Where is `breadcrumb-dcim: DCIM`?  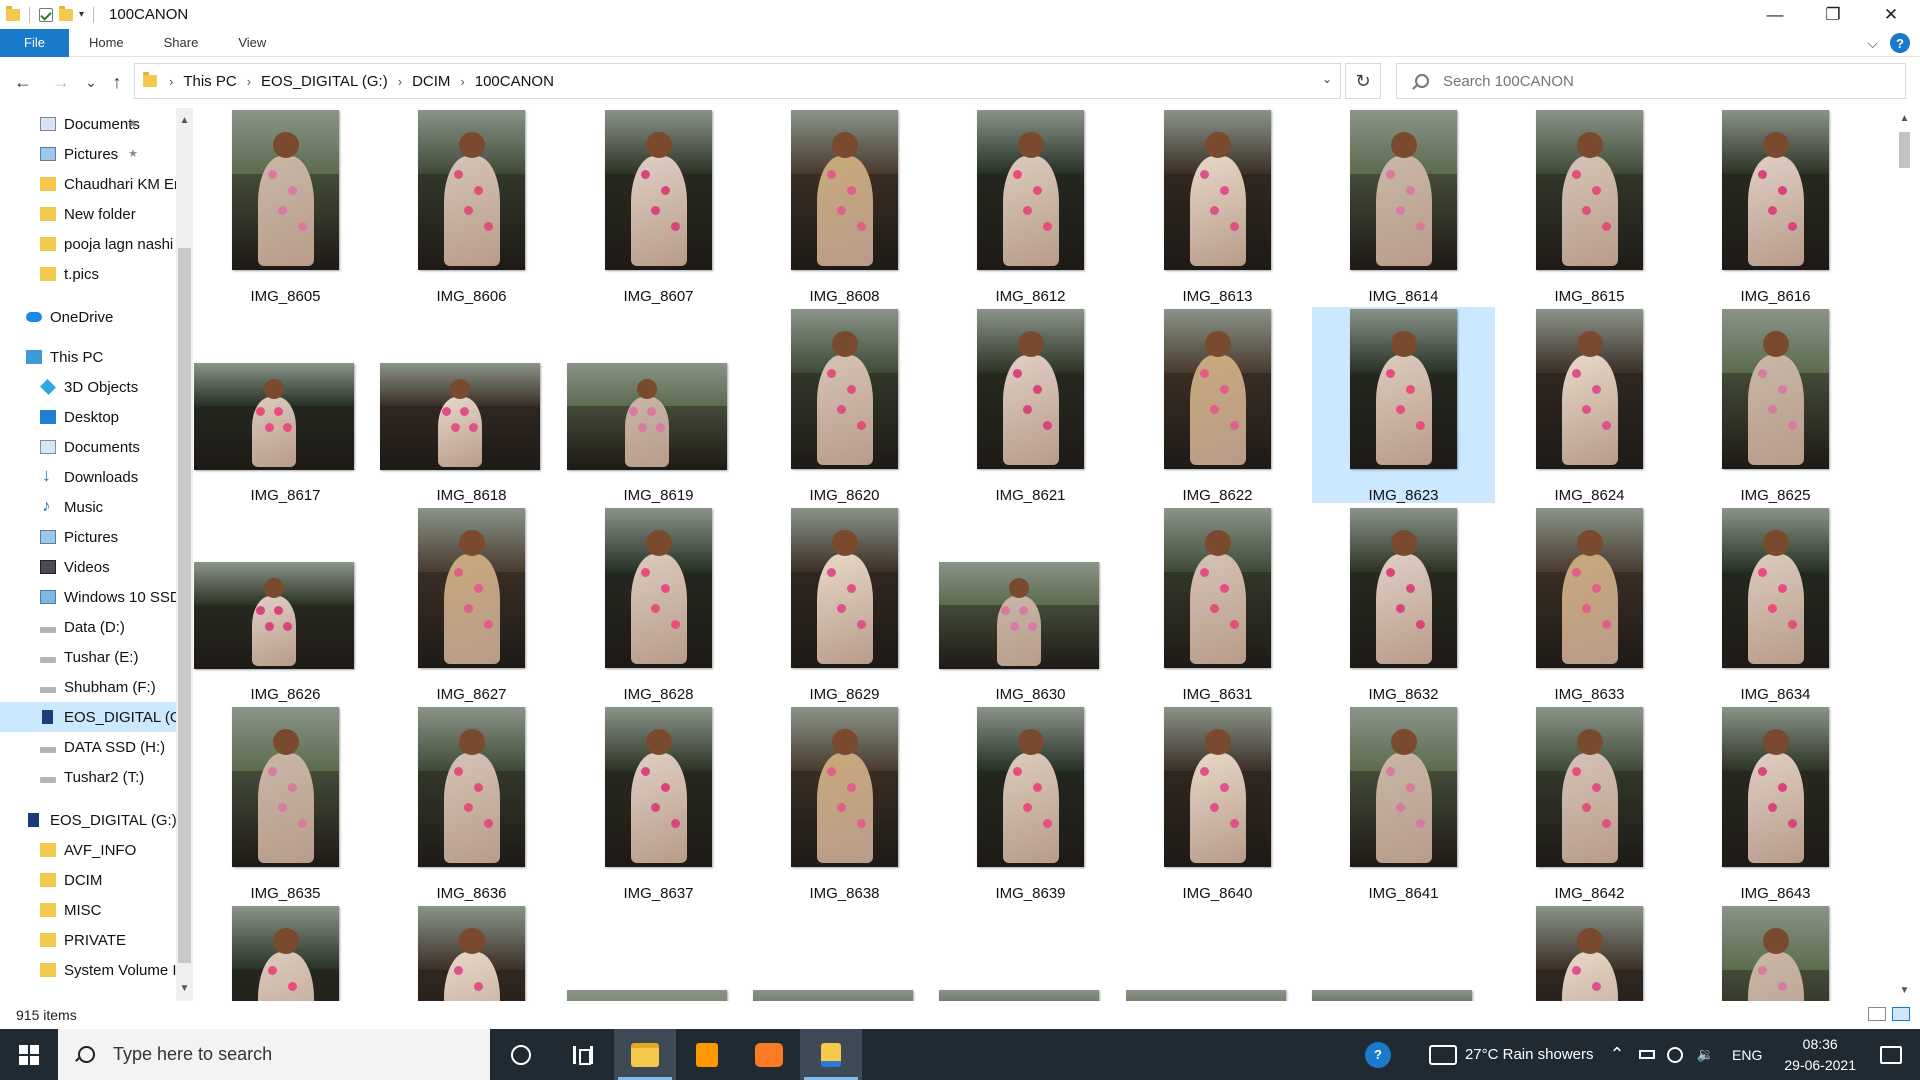
breadcrumb-dcim: DCIM is located at coordinates (431, 81).